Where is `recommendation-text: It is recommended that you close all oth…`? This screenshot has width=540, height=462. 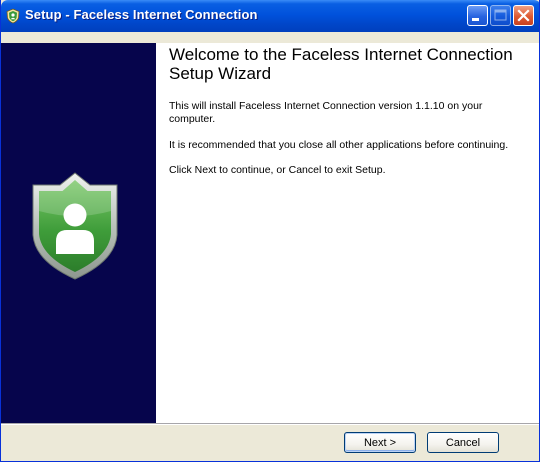
recommendation-text: It is recommended that you close all oth… is located at coordinates (339, 145).